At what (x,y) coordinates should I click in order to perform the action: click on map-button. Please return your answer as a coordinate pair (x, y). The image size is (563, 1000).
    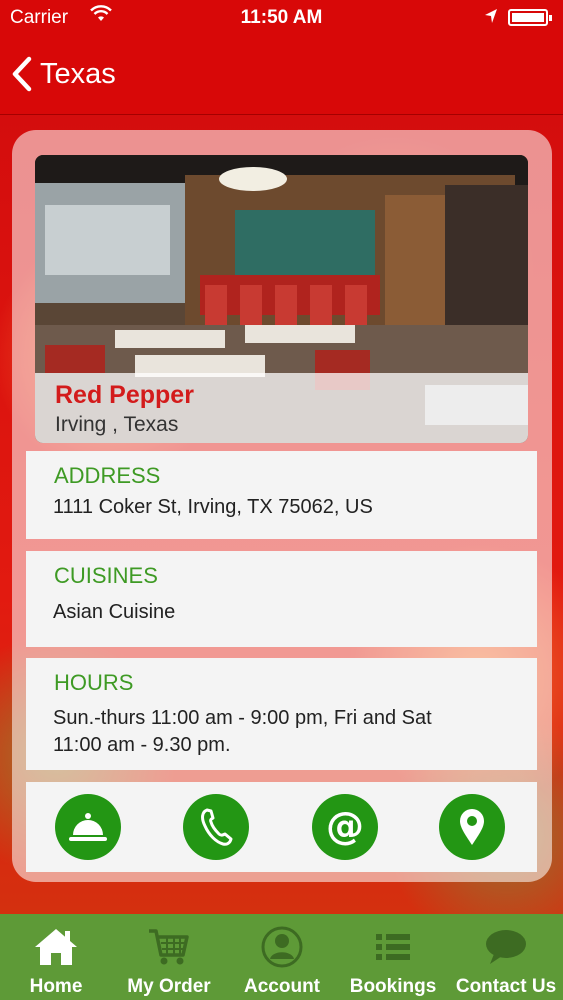
    Looking at the image, I should click on (472, 827).